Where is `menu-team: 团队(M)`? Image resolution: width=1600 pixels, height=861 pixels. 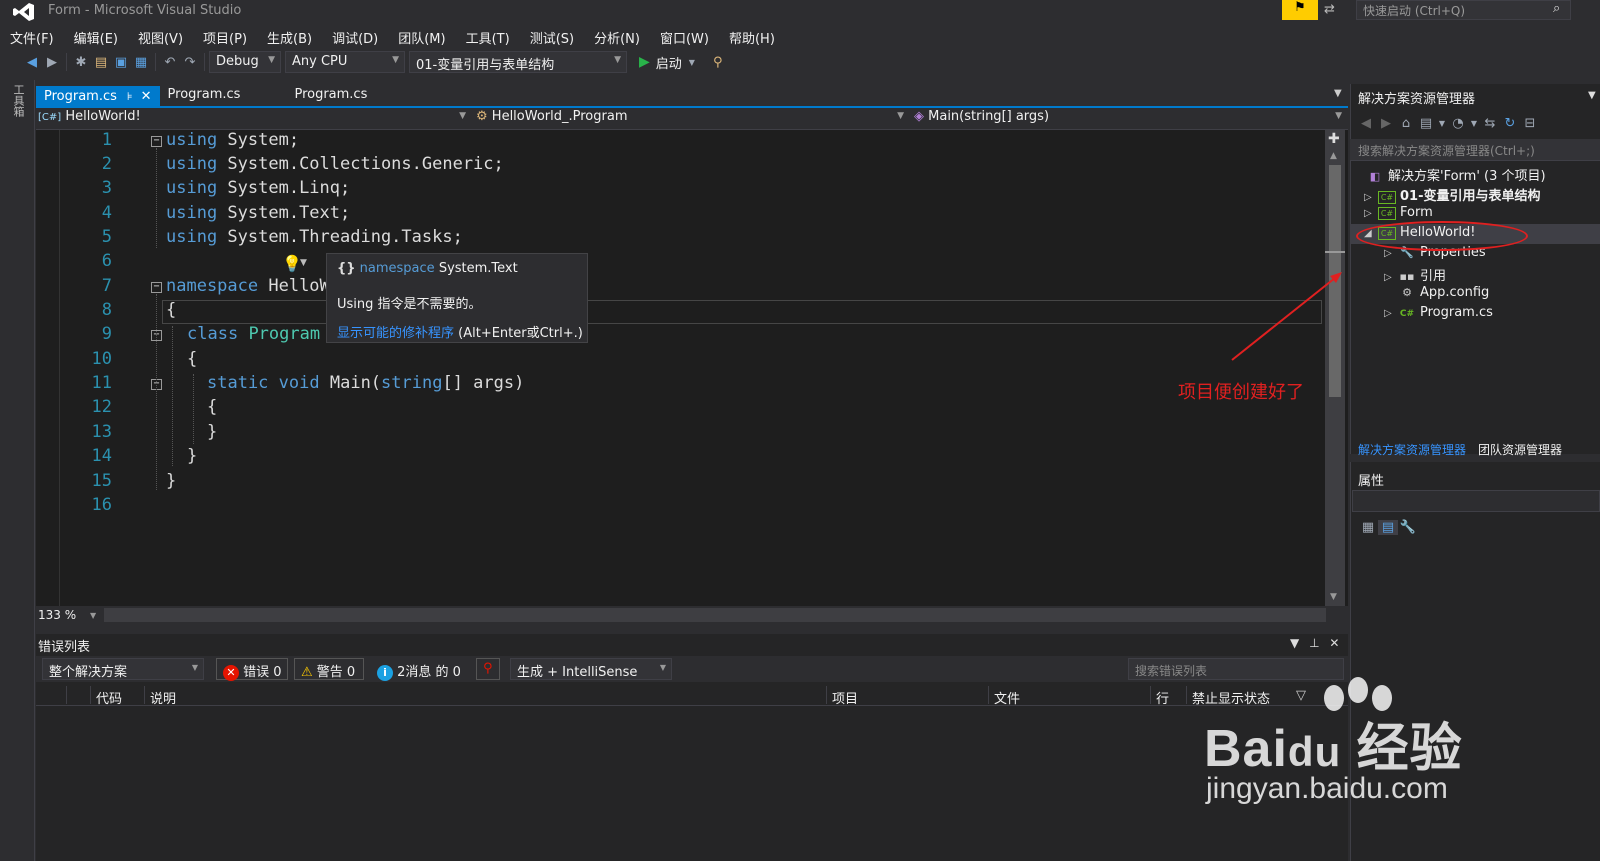 menu-team: 团队(M) is located at coordinates (421, 37).